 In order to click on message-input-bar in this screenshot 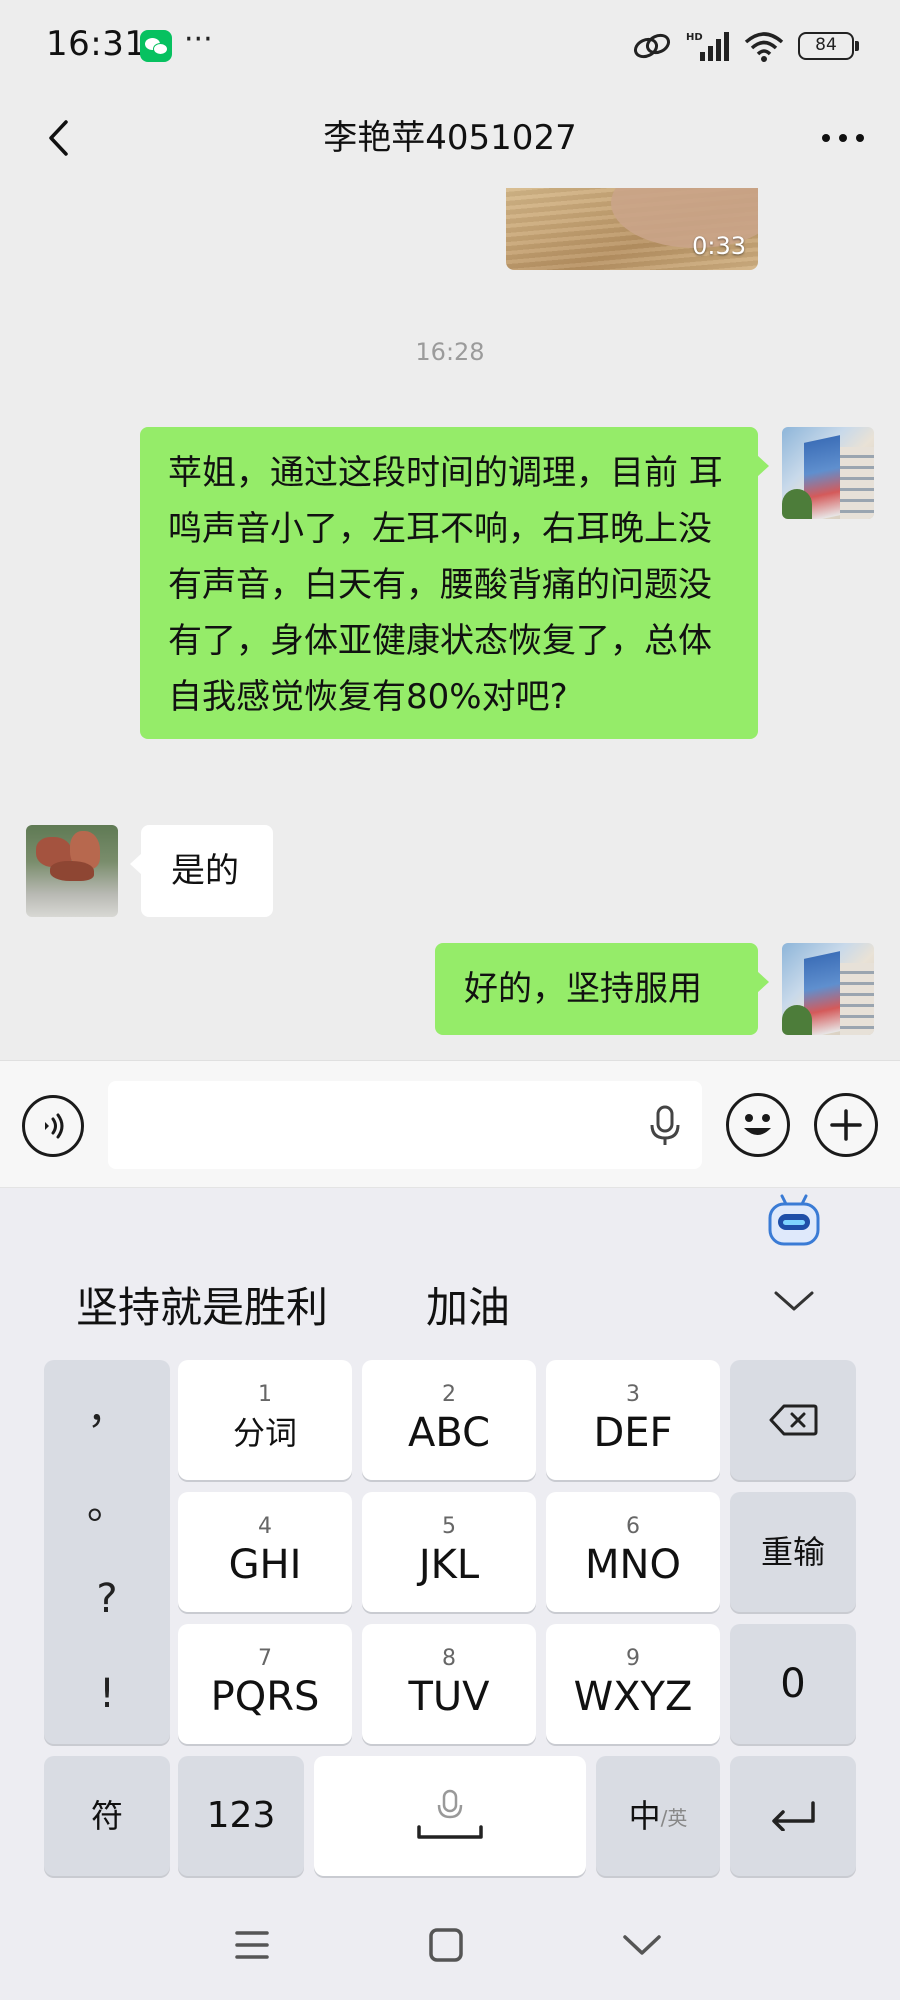, I will do `click(450, 1124)`.